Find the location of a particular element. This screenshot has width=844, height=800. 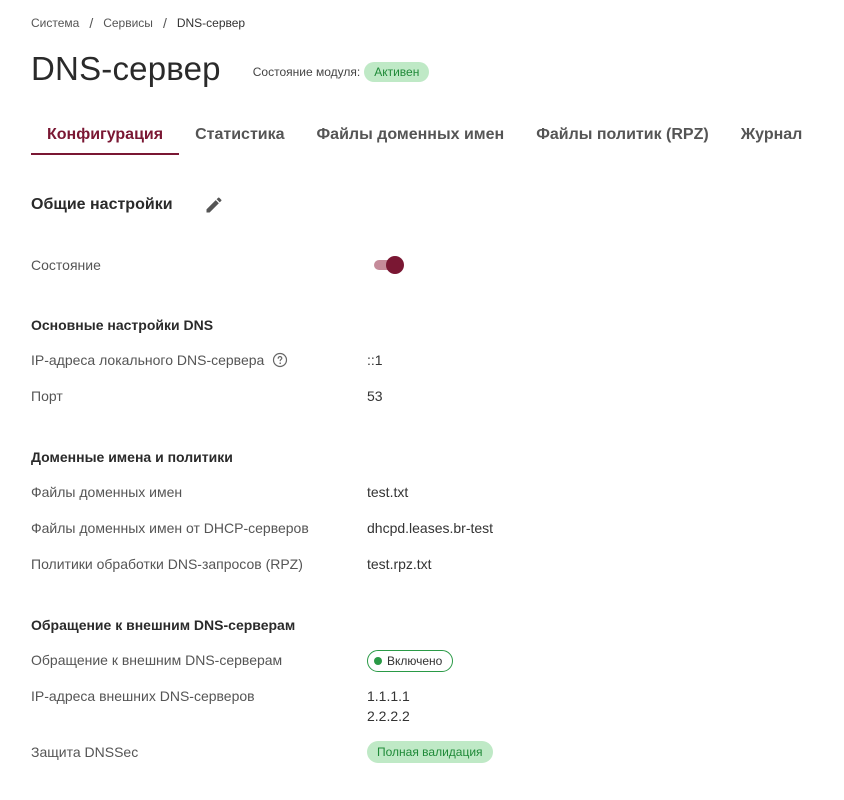

page-header: DNS-сервер Состояние модуля: Активен is located at coordinates (230, 69).